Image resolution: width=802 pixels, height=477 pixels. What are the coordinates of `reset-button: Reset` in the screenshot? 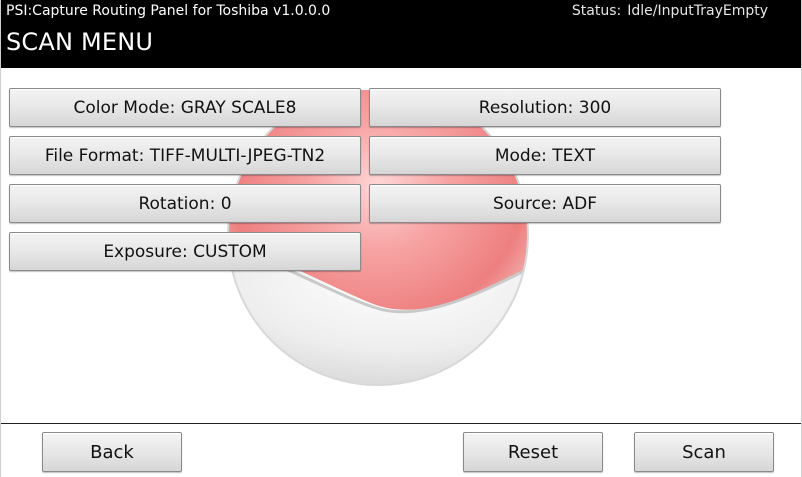 It's located at (533, 452).